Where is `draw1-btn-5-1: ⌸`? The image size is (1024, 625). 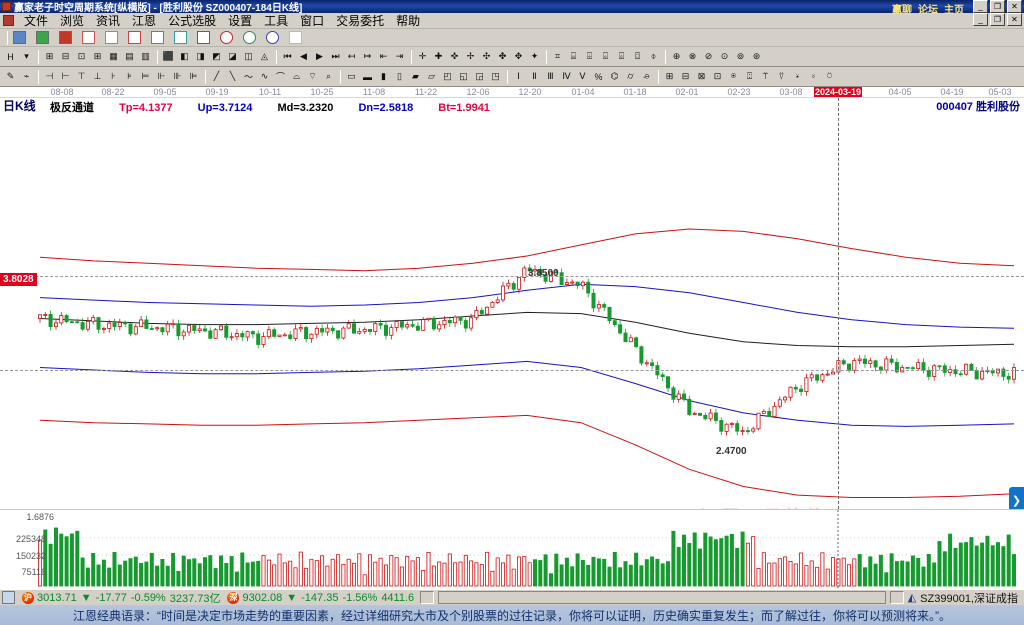
draw1-btn-5-1: ⌸ is located at coordinates (573, 56).